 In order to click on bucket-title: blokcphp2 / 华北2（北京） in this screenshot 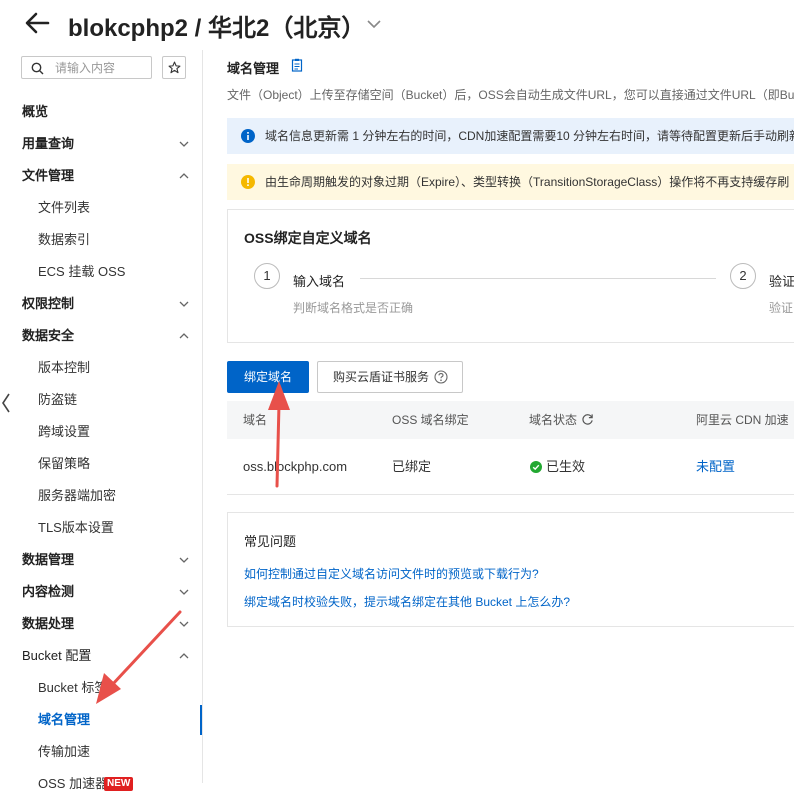, I will do `click(217, 28)`.